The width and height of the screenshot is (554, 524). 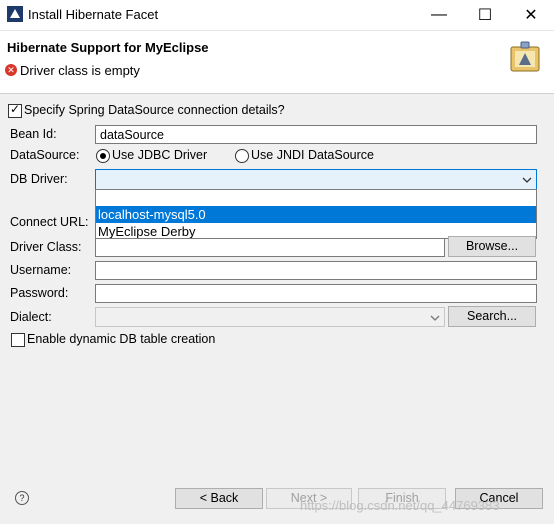 What do you see at coordinates (33, 134) in the screenshot?
I see `bean-id-label: Bean Id:` at bounding box center [33, 134].